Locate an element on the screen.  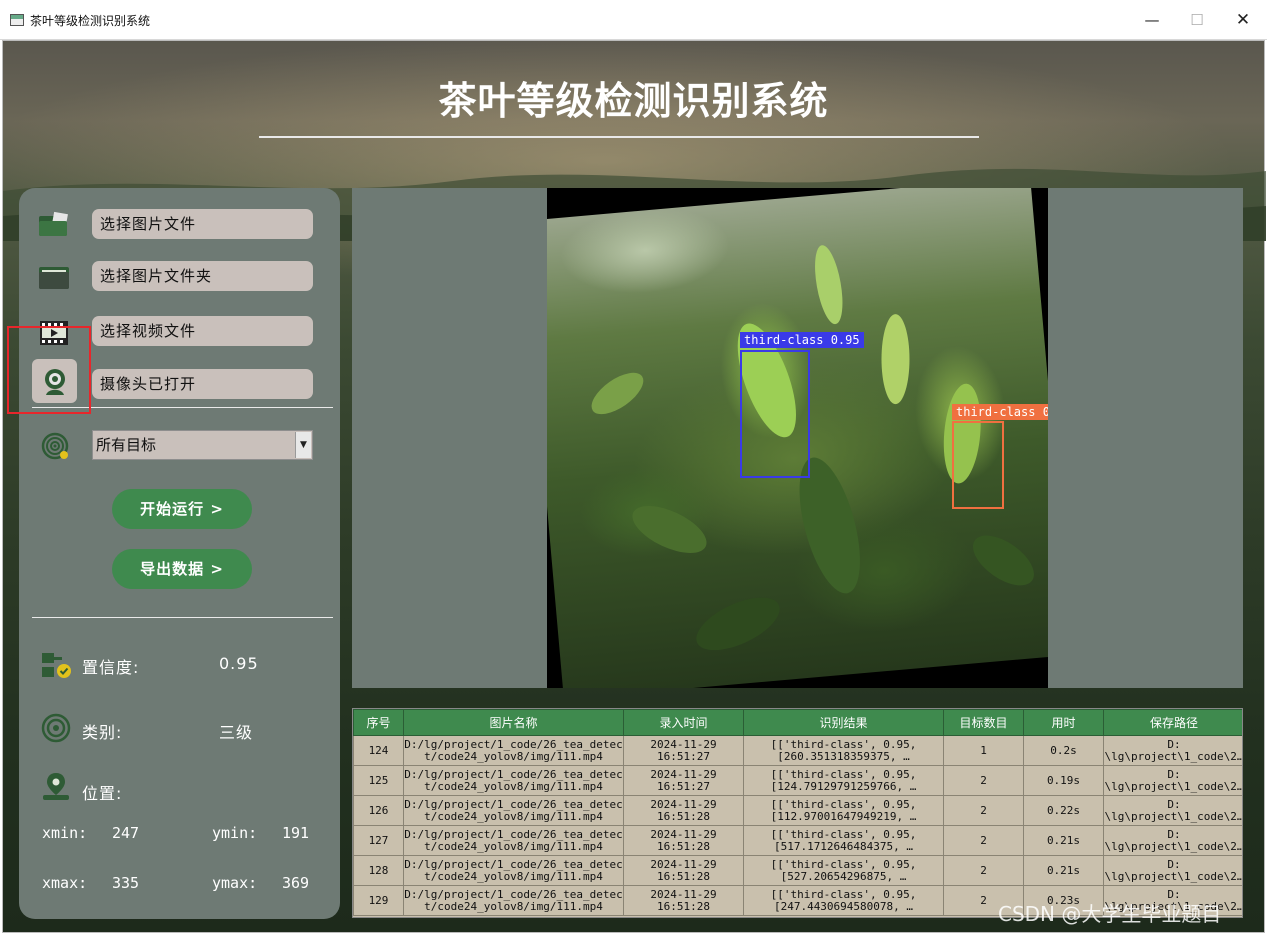
chevron-down-icon: ▼ is located at coordinates (303, 445).